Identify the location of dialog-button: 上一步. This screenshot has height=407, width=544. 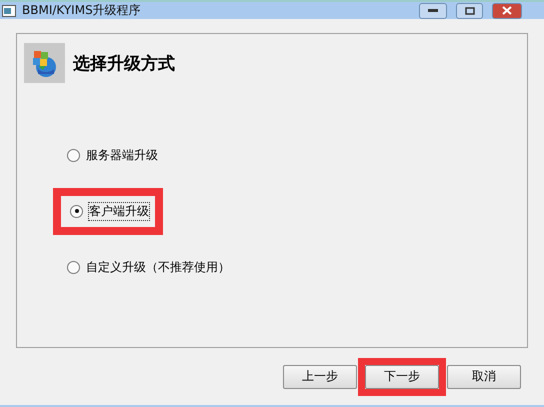
(320, 376).